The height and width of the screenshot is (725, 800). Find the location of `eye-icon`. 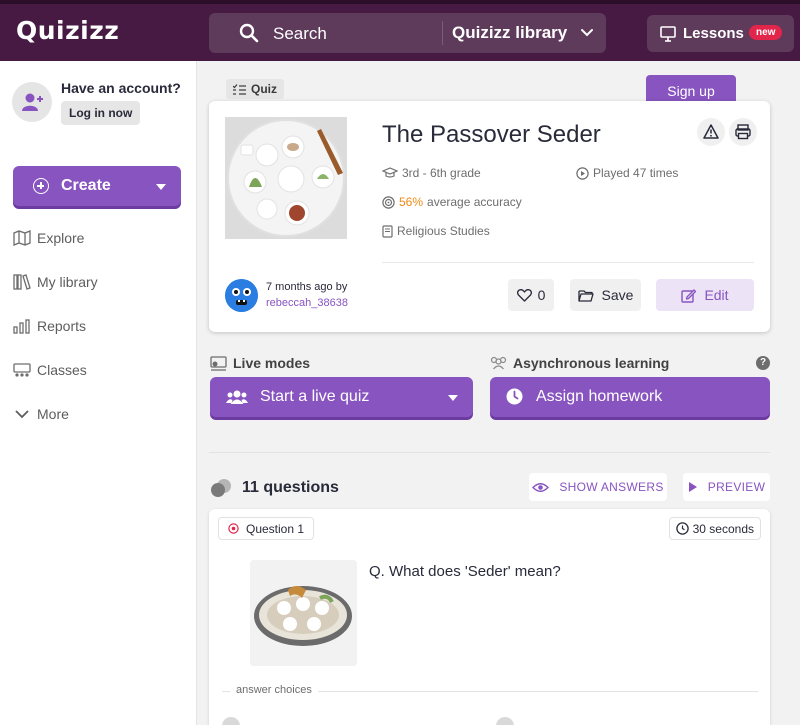

eye-icon is located at coordinates (541, 487).